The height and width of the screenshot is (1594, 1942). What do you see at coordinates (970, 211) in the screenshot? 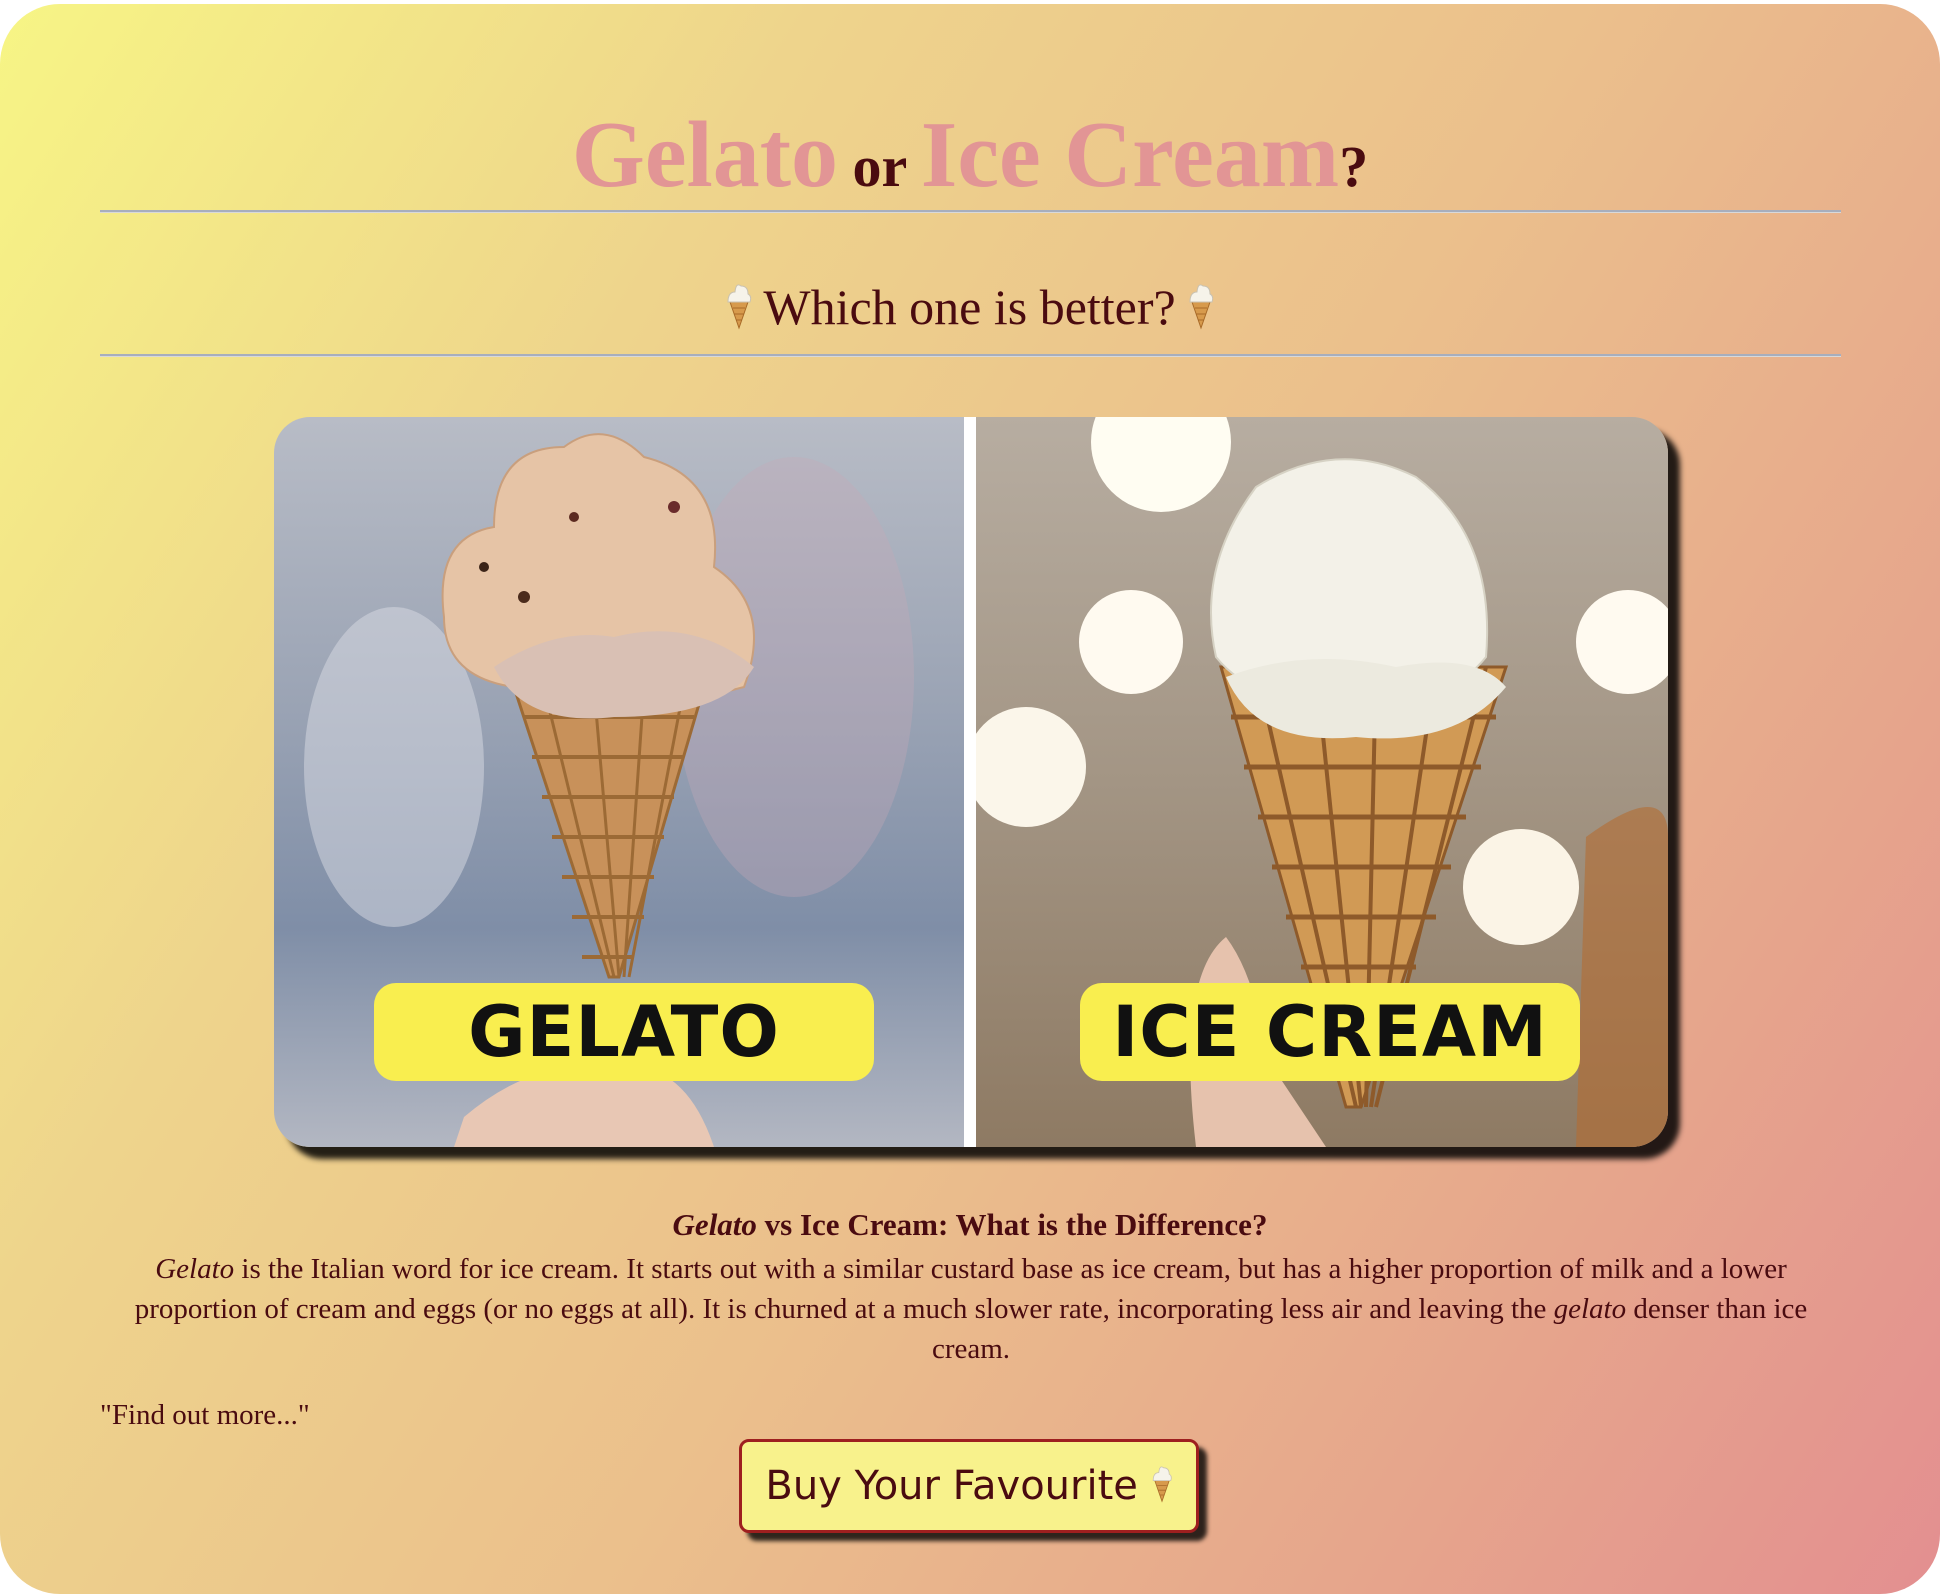
I see `top-divider` at bounding box center [970, 211].